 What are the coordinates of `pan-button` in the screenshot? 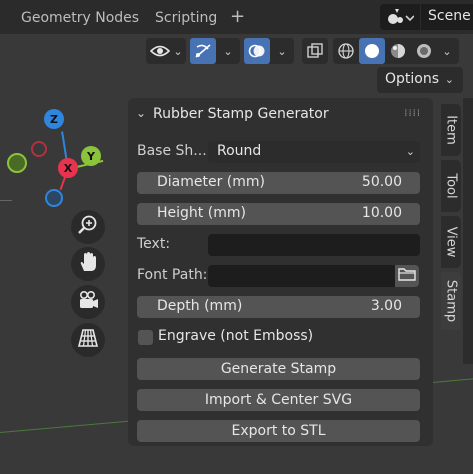 It's located at (88, 264).